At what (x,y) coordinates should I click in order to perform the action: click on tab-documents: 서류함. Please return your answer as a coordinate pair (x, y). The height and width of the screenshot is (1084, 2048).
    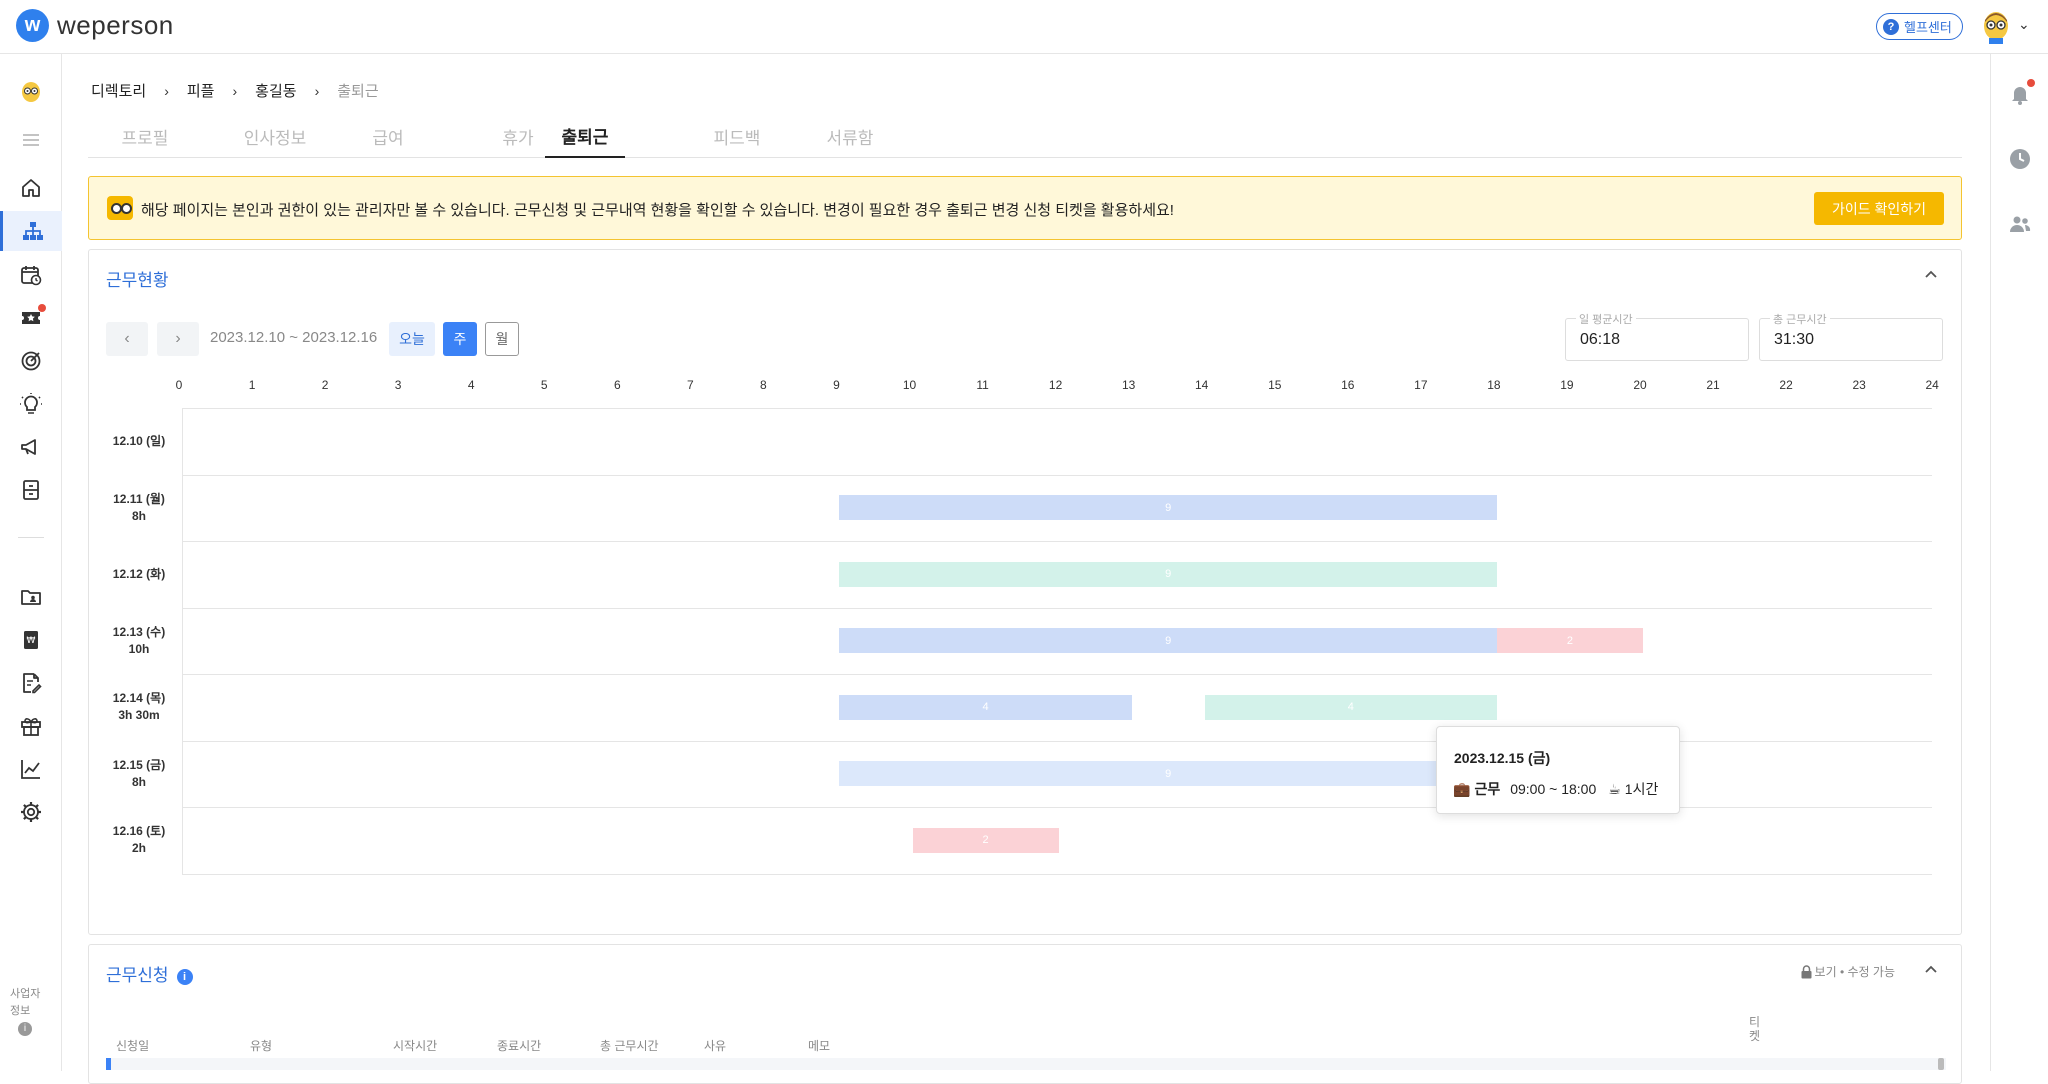
    Looking at the image, I should click on (850, 136).